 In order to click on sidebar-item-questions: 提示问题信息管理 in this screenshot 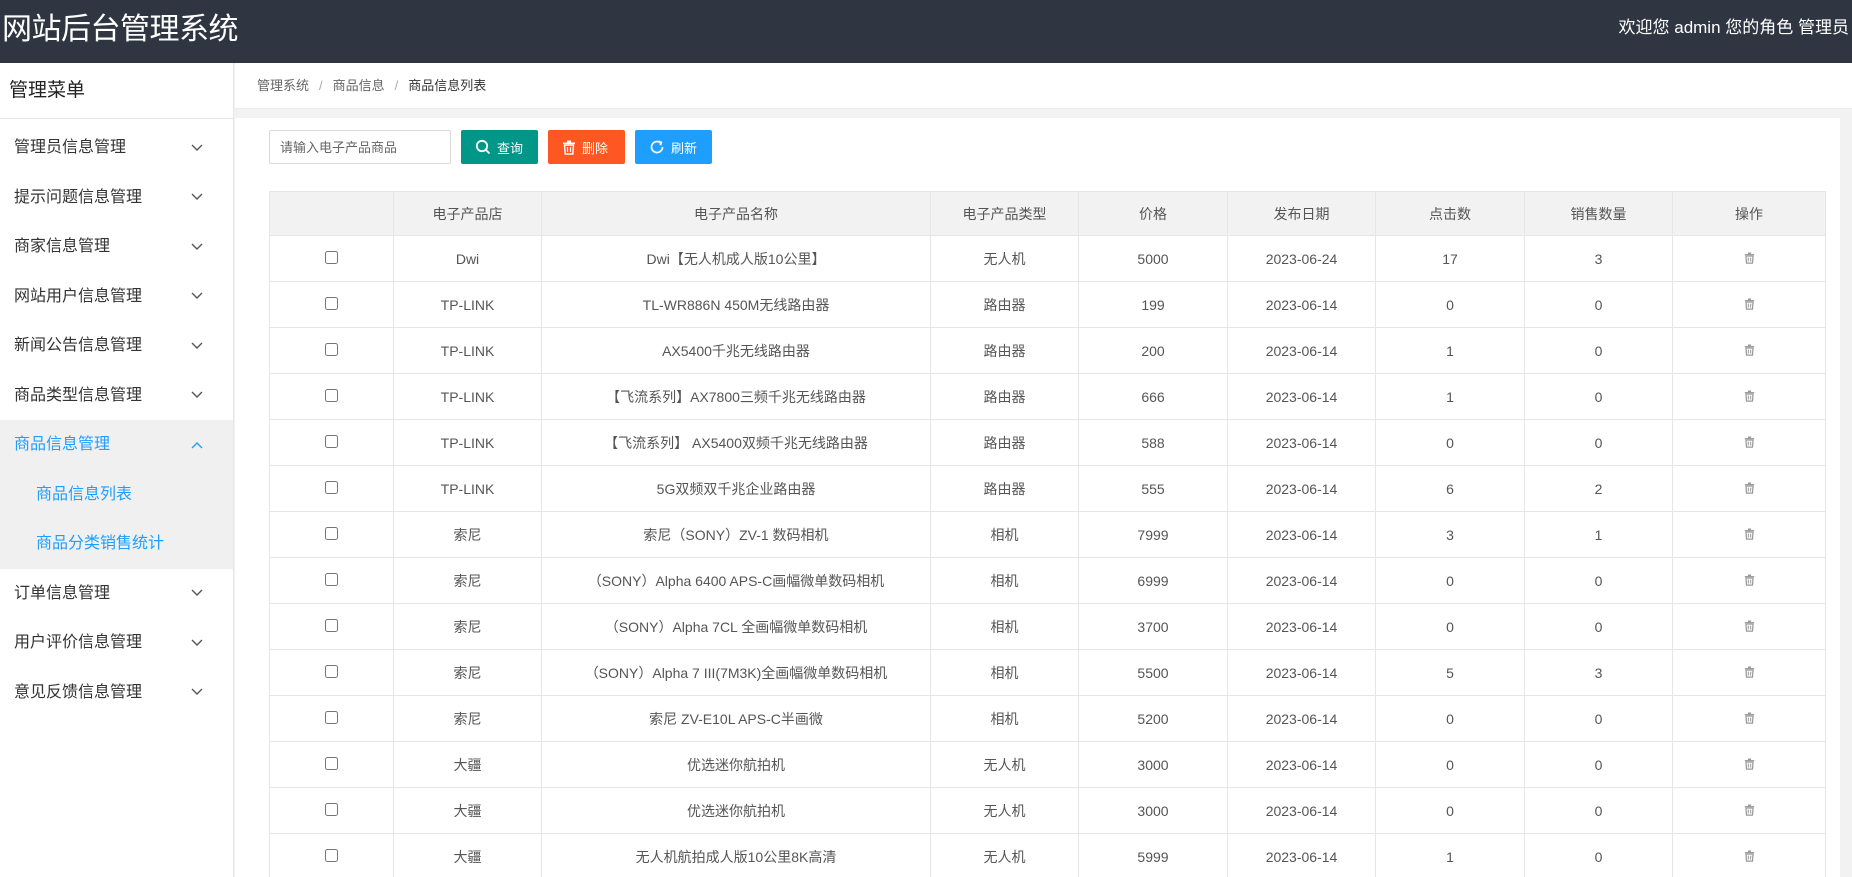, I will do `click(116, 198)`.